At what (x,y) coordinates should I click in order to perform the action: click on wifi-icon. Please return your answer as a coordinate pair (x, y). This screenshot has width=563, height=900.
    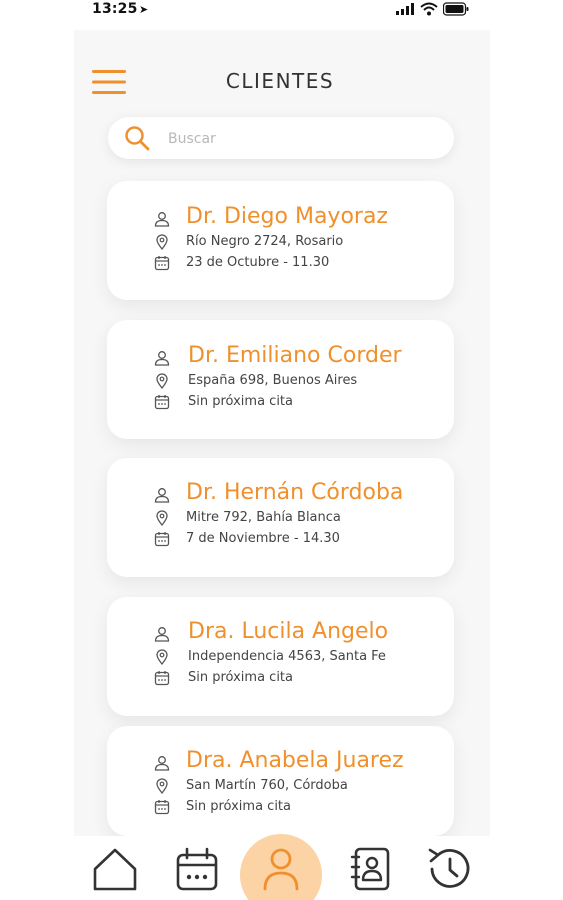
    Looking at the image, I should click on (429, 9).